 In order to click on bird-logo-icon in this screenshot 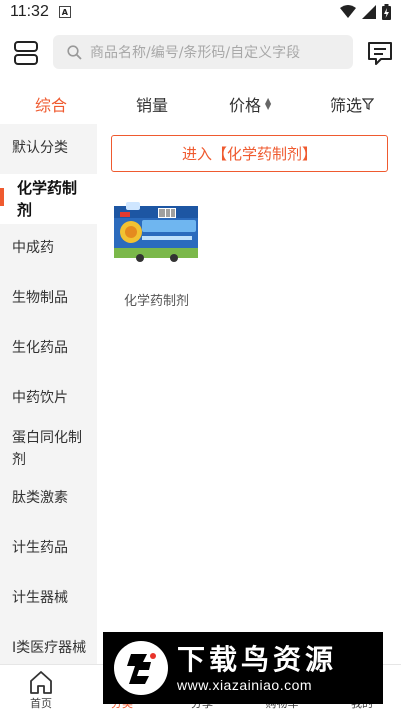, I will do `click(141, 668)`.